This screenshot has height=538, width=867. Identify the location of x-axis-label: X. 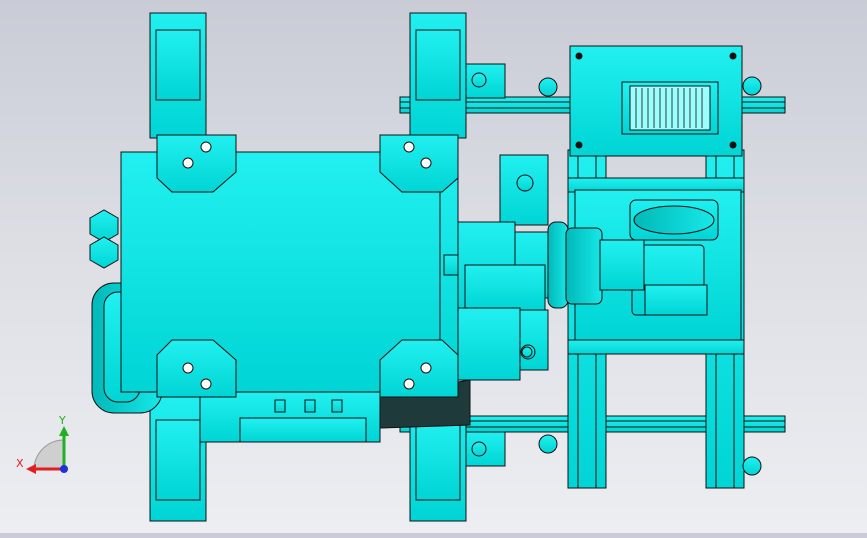
(20, 463).